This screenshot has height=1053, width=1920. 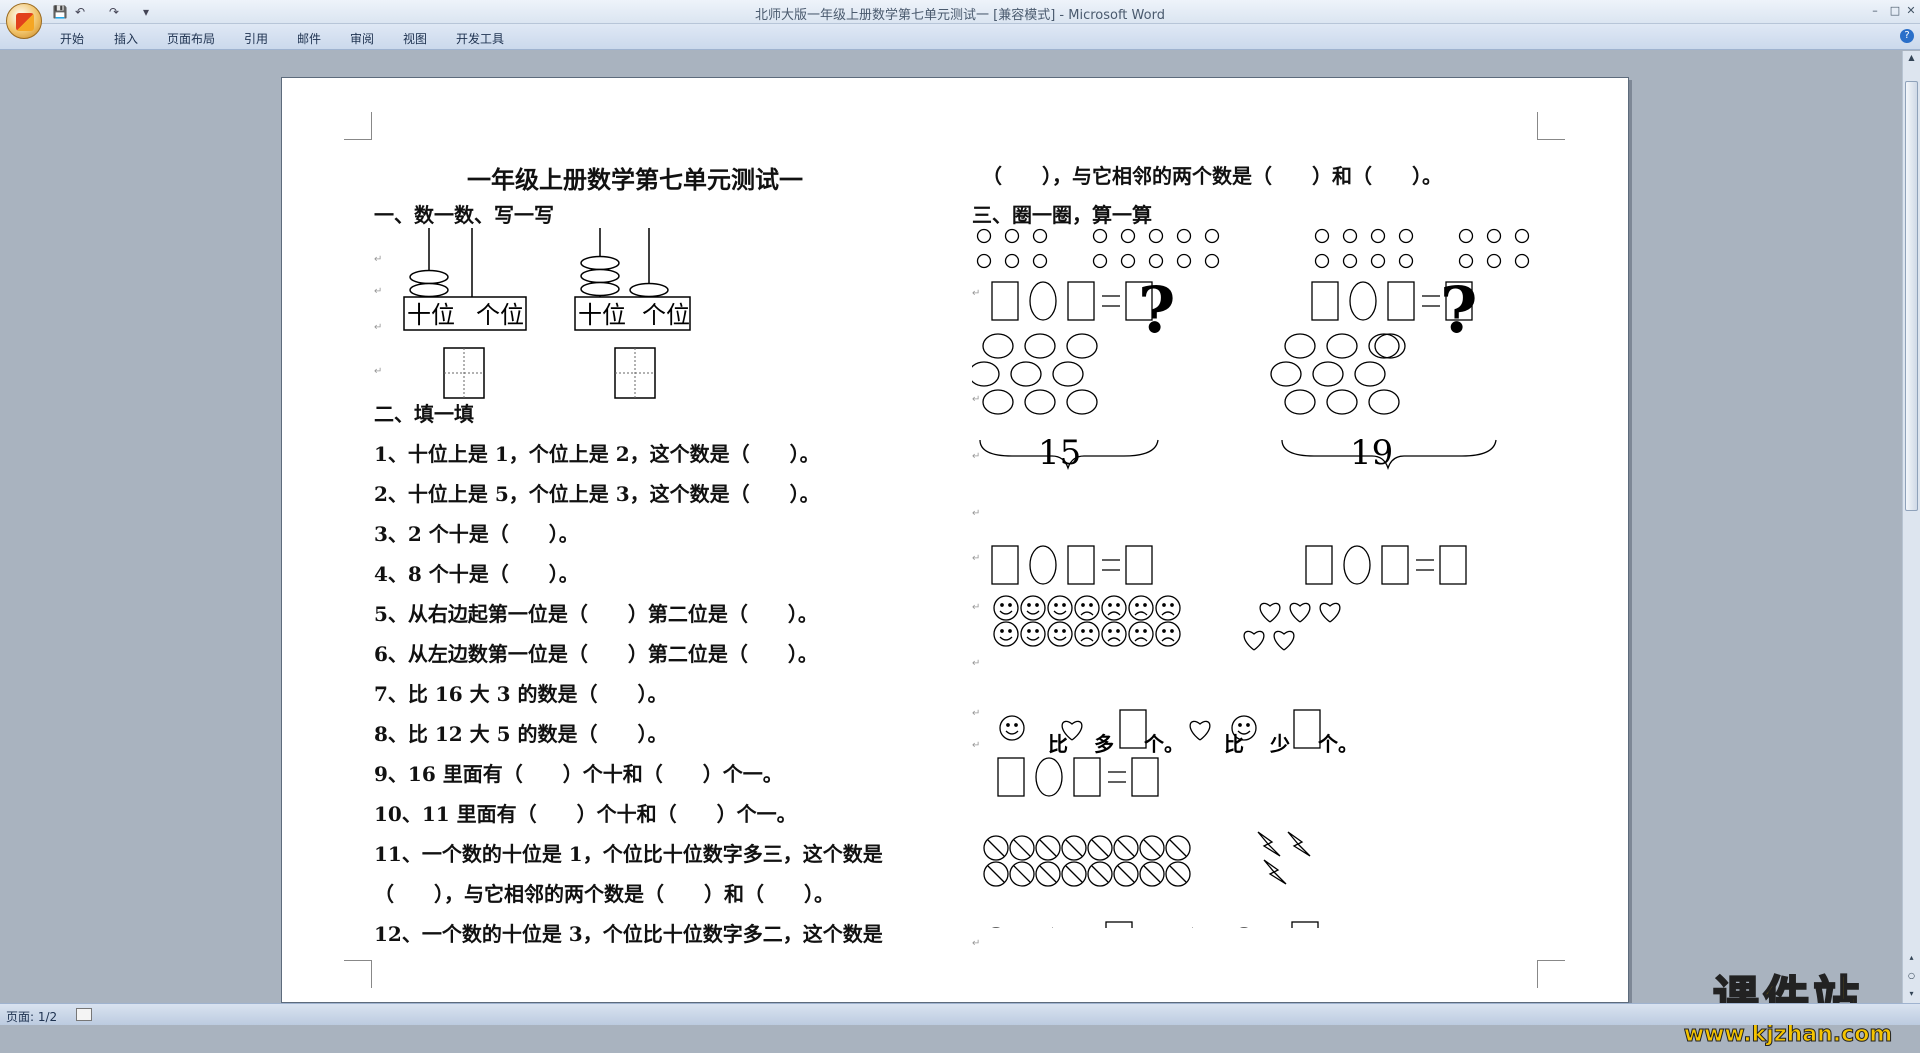 I want to click on tab-references: 引用, so click(x=256, y=38).